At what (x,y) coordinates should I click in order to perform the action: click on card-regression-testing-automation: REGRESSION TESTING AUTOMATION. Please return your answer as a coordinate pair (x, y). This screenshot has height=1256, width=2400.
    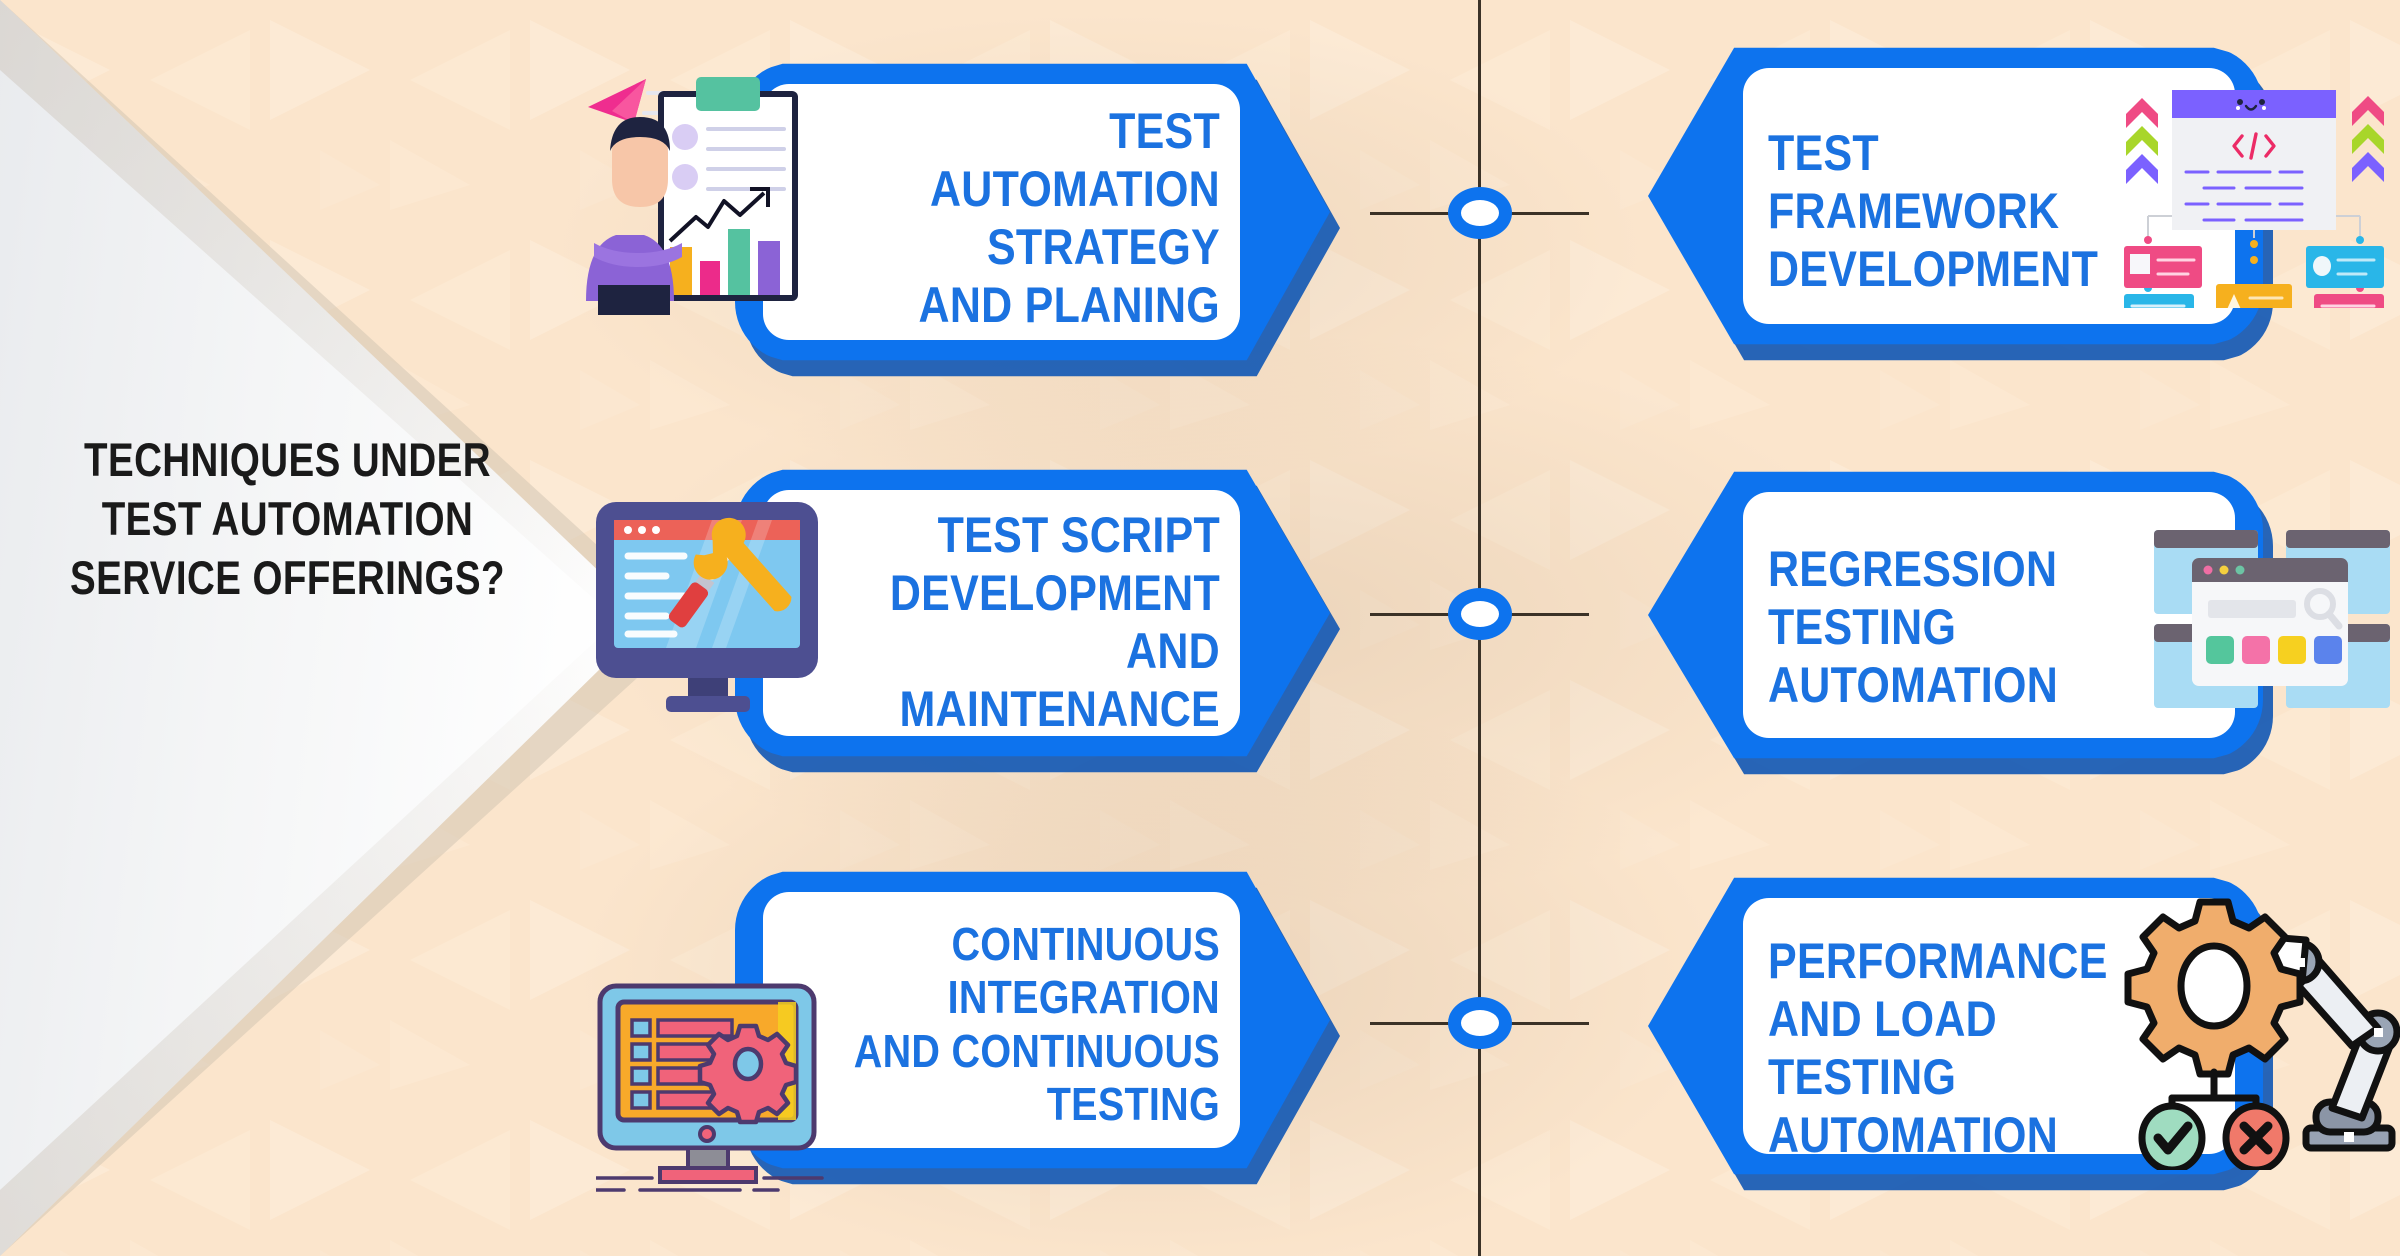
    Looking at the image, I should click on (1960, 622).